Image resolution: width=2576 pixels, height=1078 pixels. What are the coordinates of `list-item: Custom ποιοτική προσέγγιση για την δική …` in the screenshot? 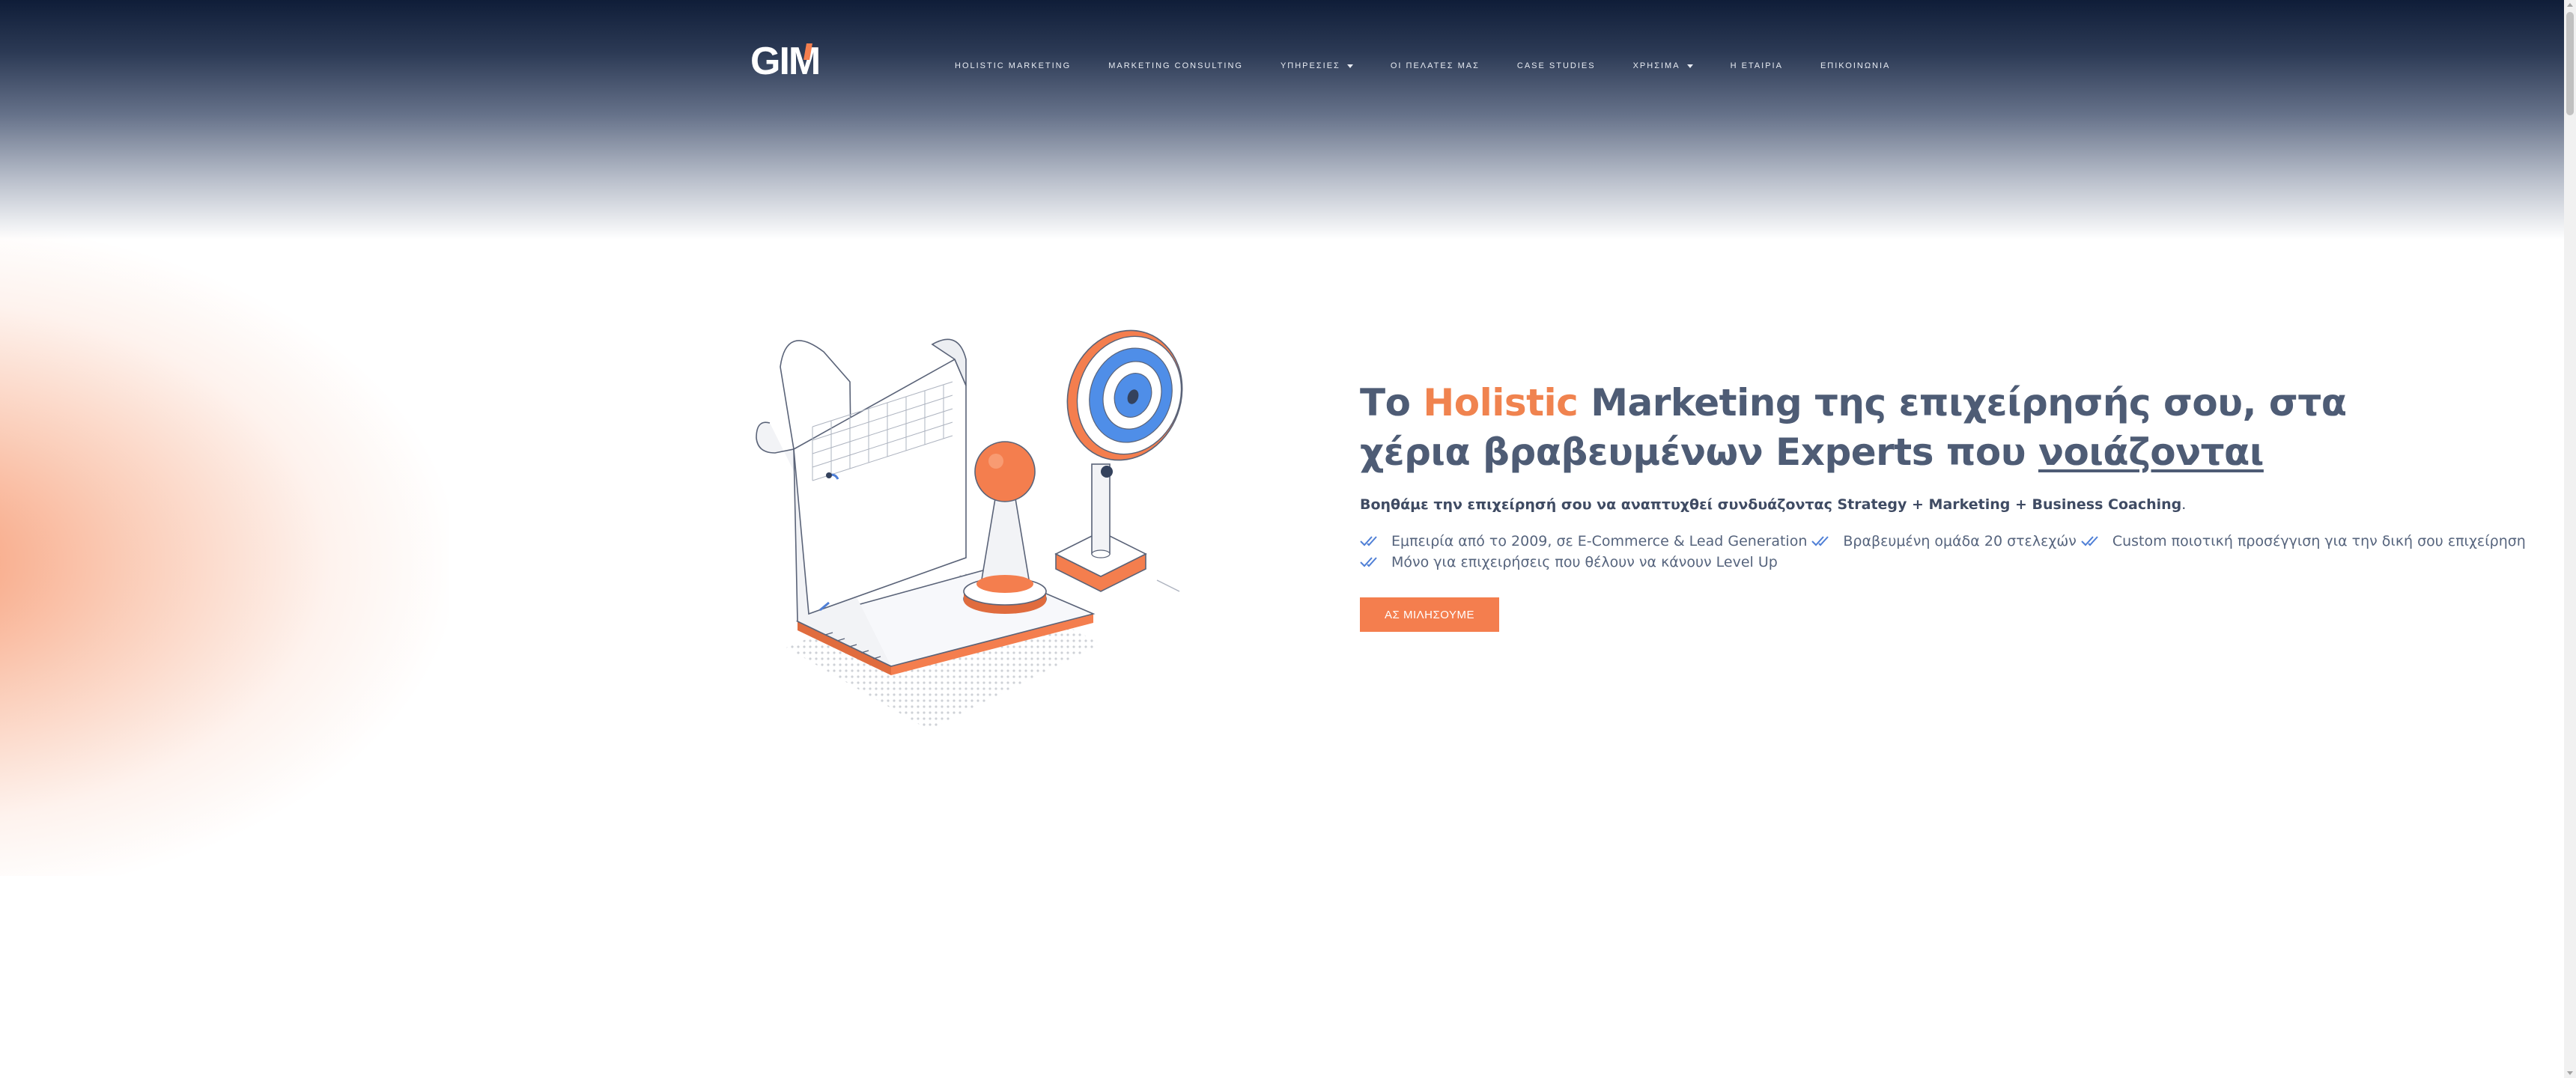 It's located at (2303, 541).